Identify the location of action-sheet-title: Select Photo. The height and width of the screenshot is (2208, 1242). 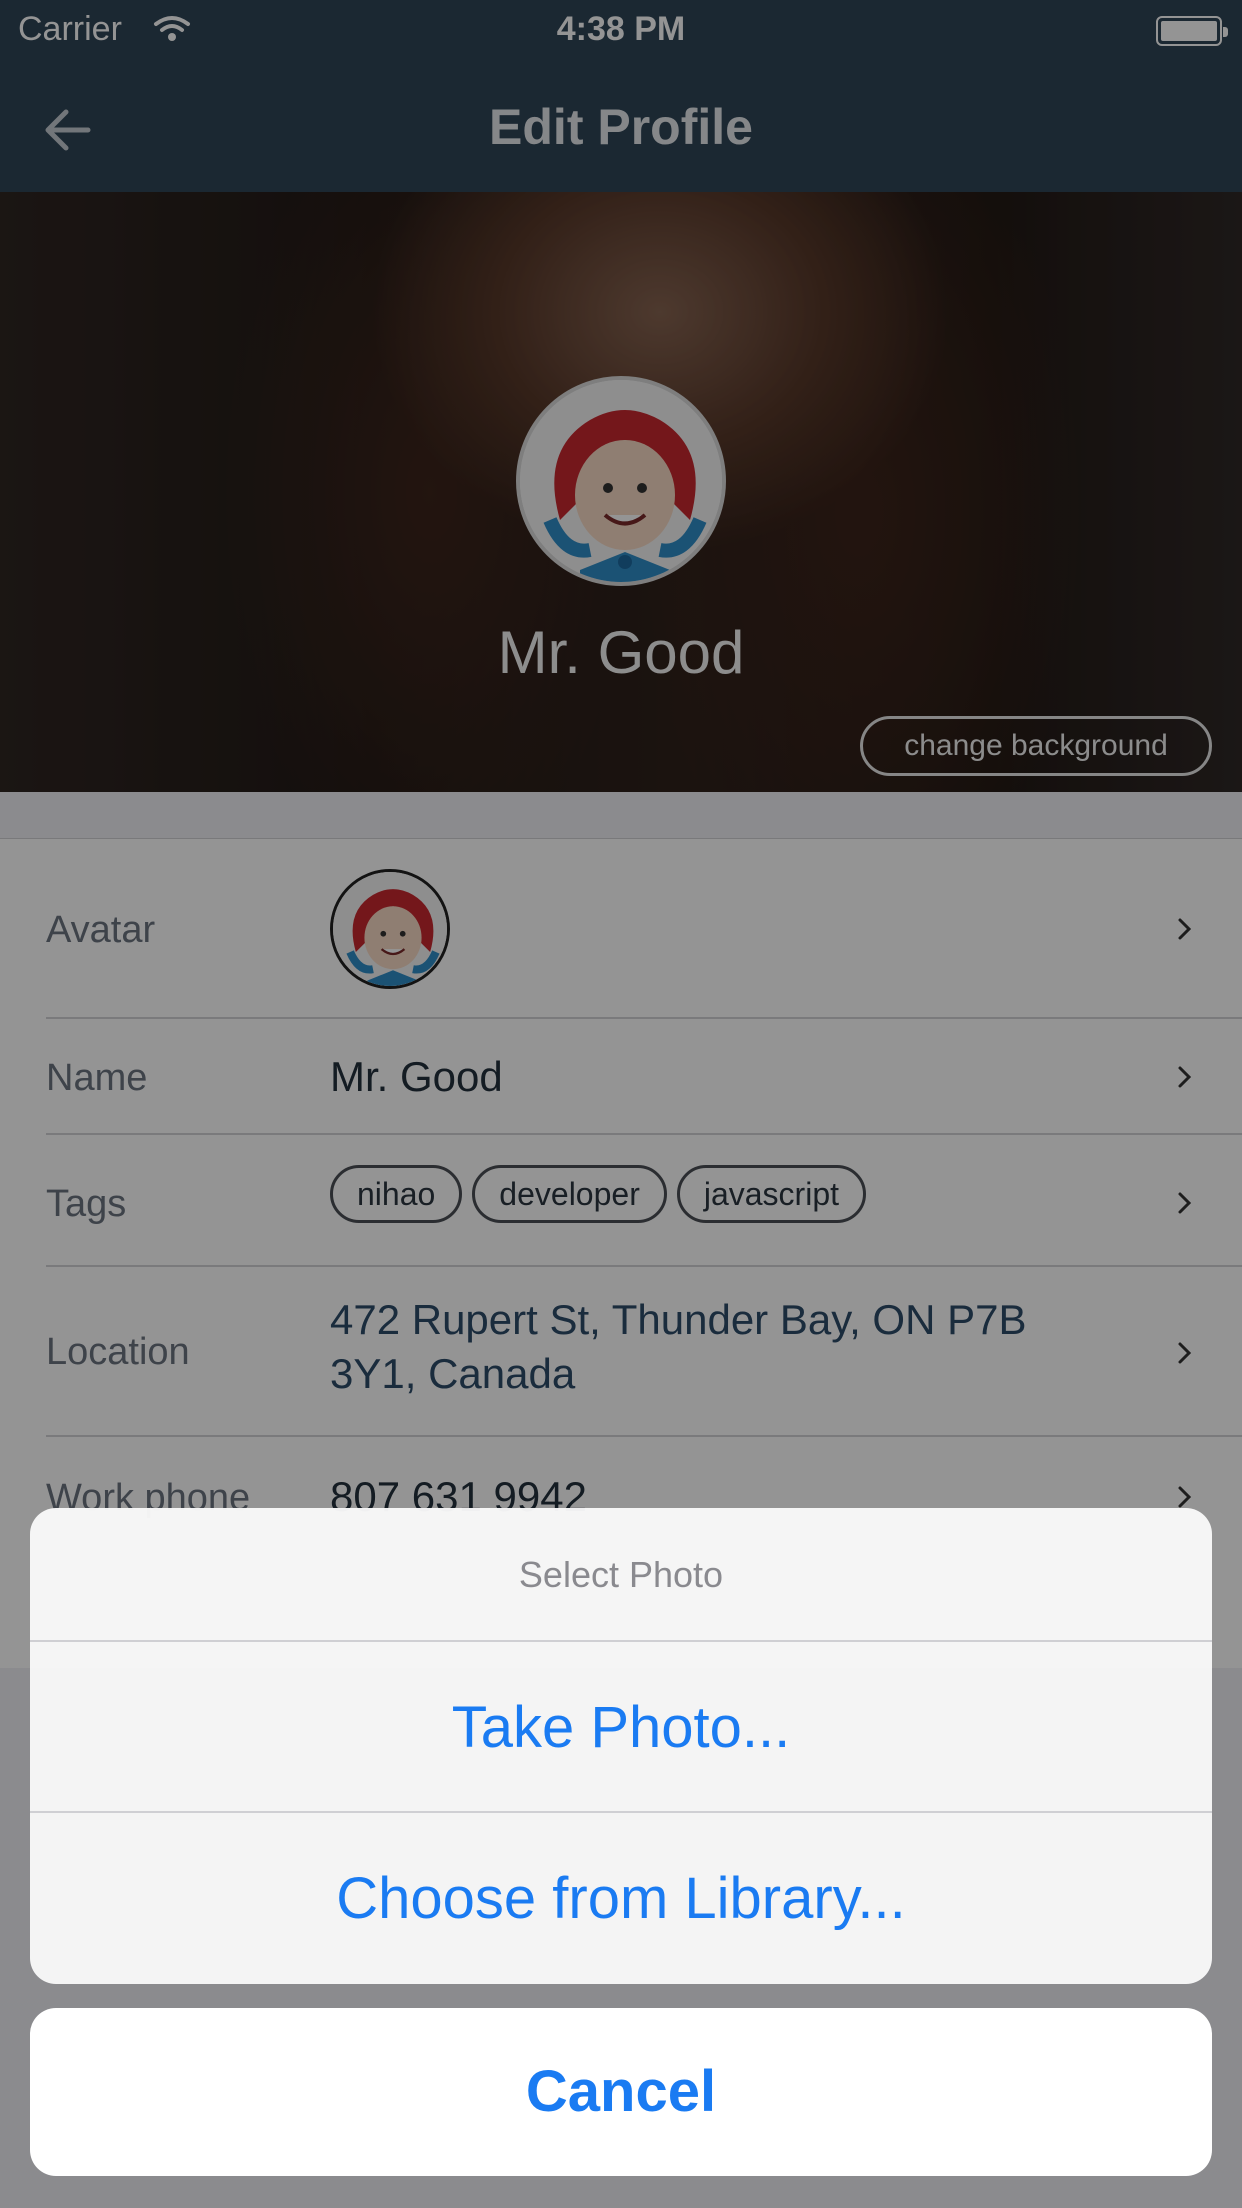
(621, 1575).